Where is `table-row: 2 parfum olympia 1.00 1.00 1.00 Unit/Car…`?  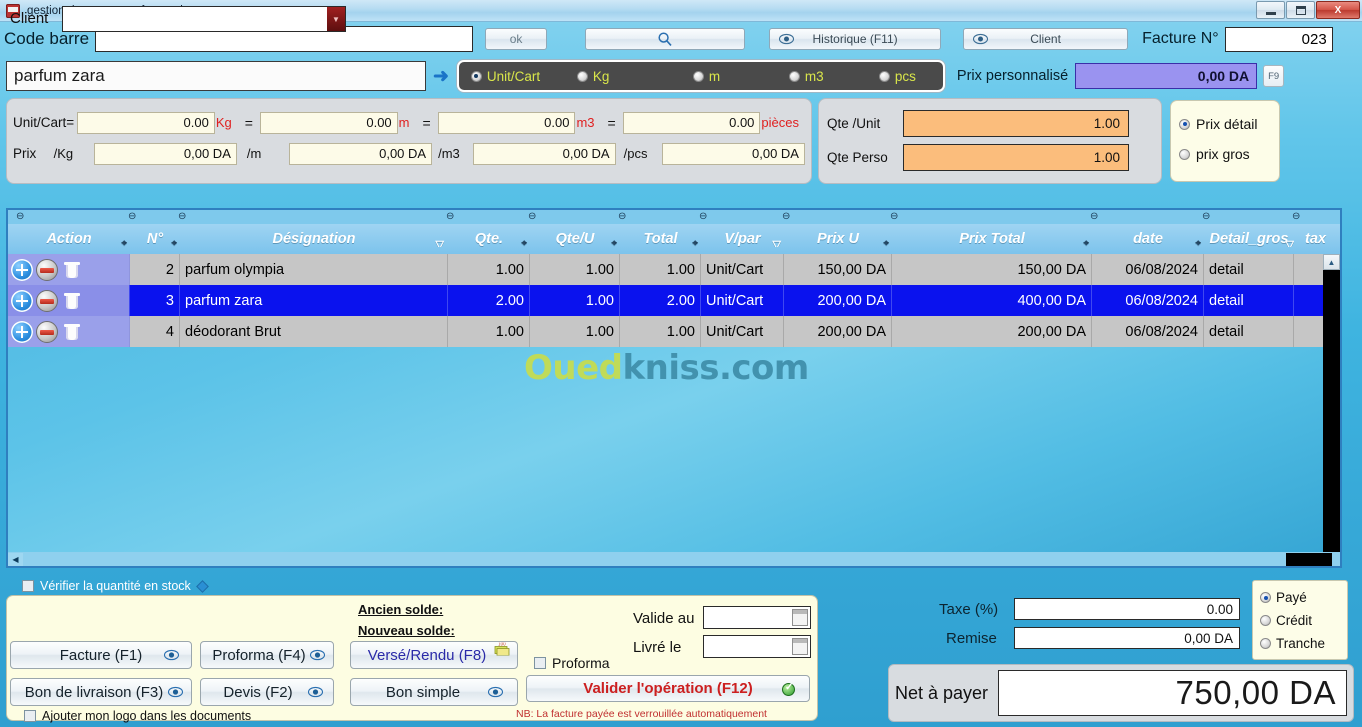
table-row: 2 parfum olympia 1.00 1.00 1.00 Unit/Car… is located at coordinates (674, 269).